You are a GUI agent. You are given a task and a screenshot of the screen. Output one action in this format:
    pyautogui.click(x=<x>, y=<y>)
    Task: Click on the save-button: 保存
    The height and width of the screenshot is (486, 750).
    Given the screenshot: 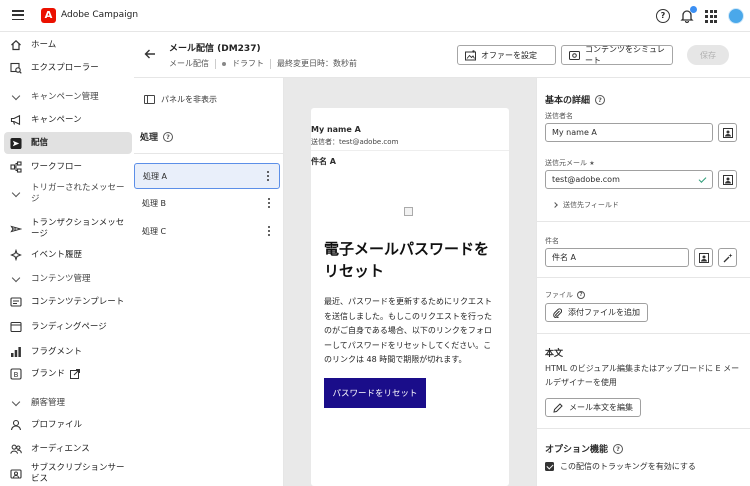 What is the action you would take?
    pyautogui.click(x=708, y=55)
    